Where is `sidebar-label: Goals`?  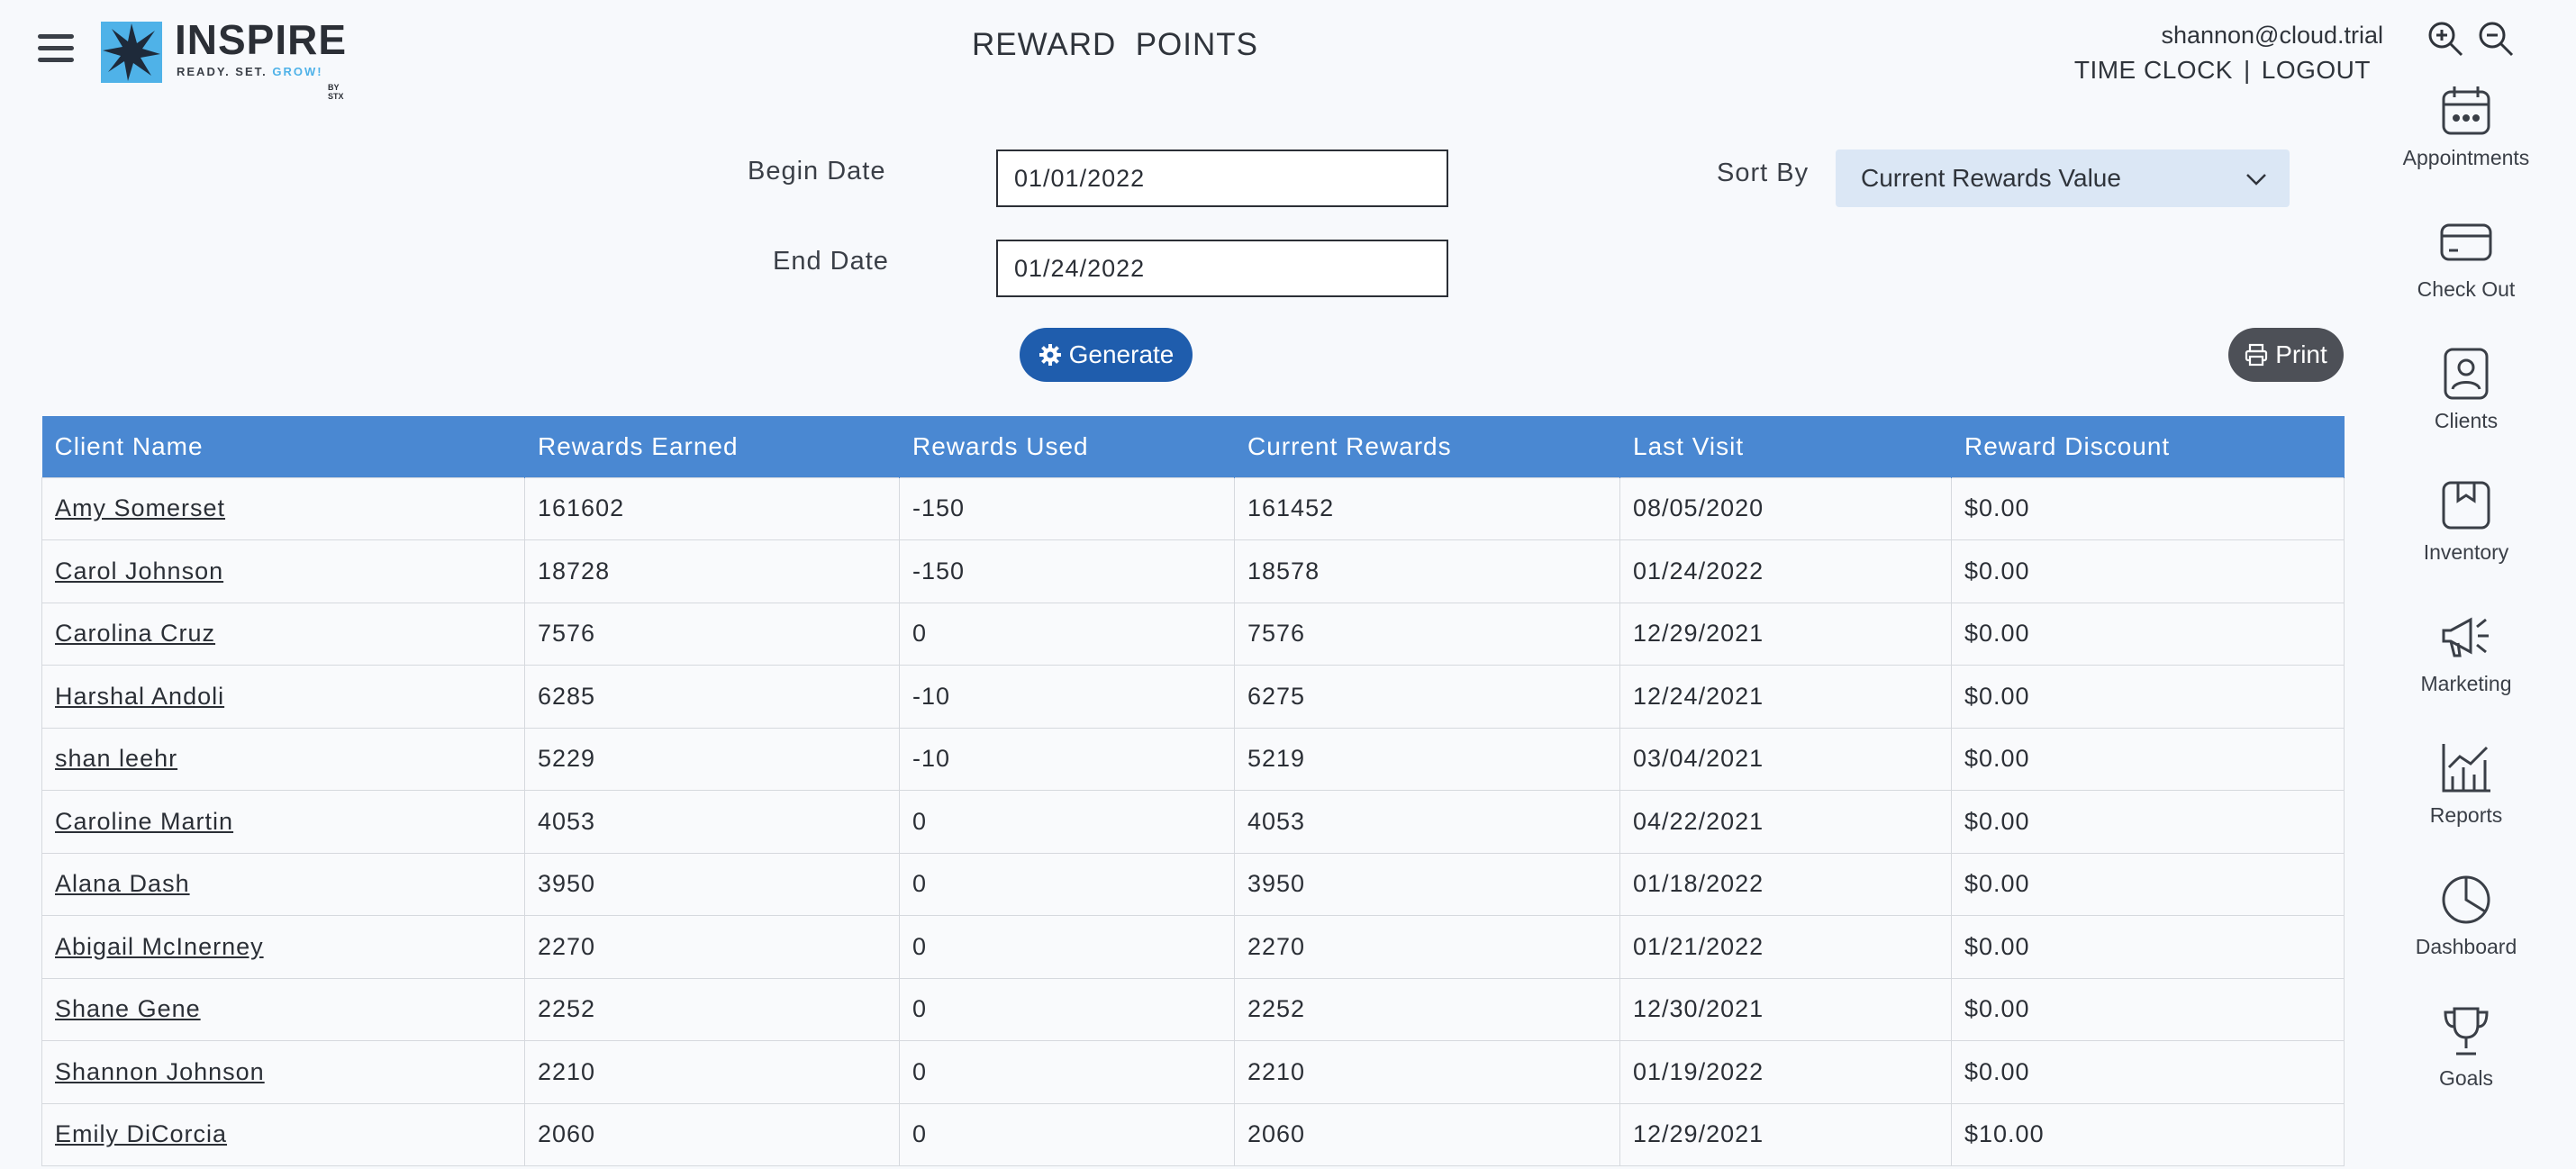 sidebar-label: Goals is located at coordinates (2466, 1078).